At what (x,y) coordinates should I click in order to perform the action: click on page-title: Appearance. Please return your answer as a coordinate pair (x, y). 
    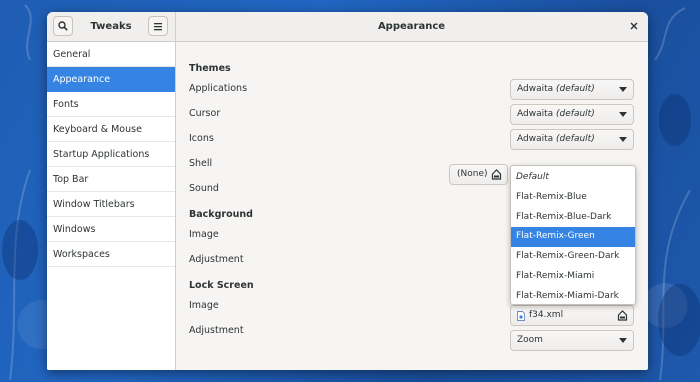
    Looking at the image, I should click on (411, 26).